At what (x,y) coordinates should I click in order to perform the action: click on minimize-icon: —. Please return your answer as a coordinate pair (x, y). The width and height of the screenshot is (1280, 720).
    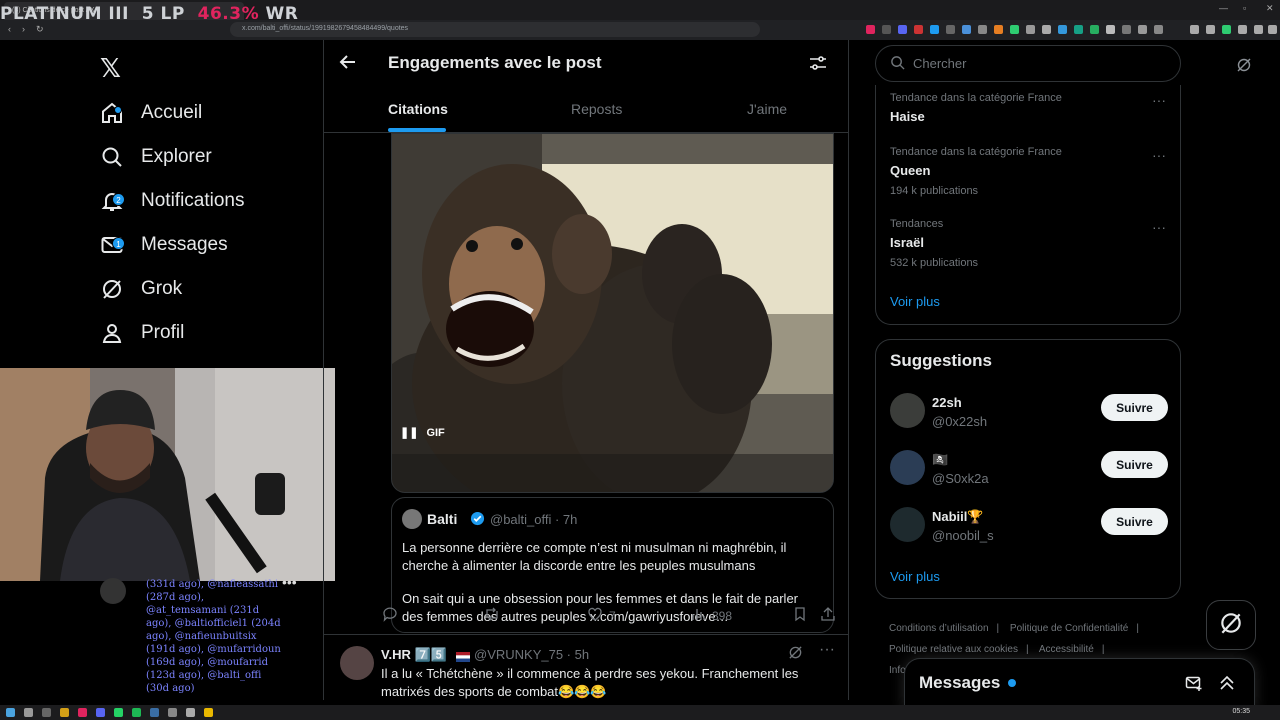
    Looking at the image, I should click on (1223, 8).